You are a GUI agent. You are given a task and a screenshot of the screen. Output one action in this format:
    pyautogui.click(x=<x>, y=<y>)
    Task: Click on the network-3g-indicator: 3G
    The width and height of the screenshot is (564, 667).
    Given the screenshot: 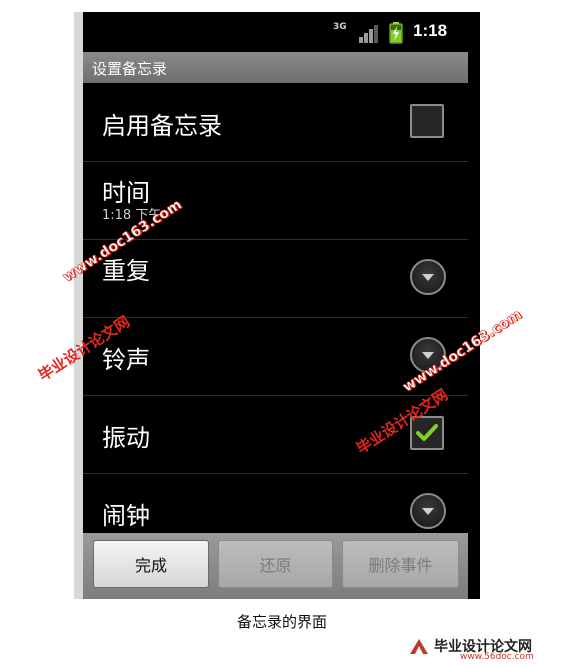 What is the action you would take?
    pyautogui.click(x=340, y=27)
    